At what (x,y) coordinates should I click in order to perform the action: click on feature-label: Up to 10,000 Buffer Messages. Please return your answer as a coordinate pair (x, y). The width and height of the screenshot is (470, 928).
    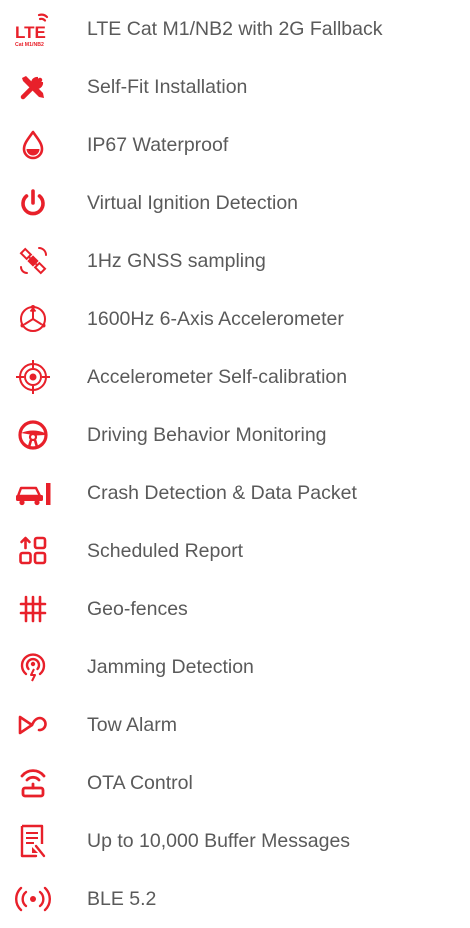
    Looking at the image, I should click on (219, 841).